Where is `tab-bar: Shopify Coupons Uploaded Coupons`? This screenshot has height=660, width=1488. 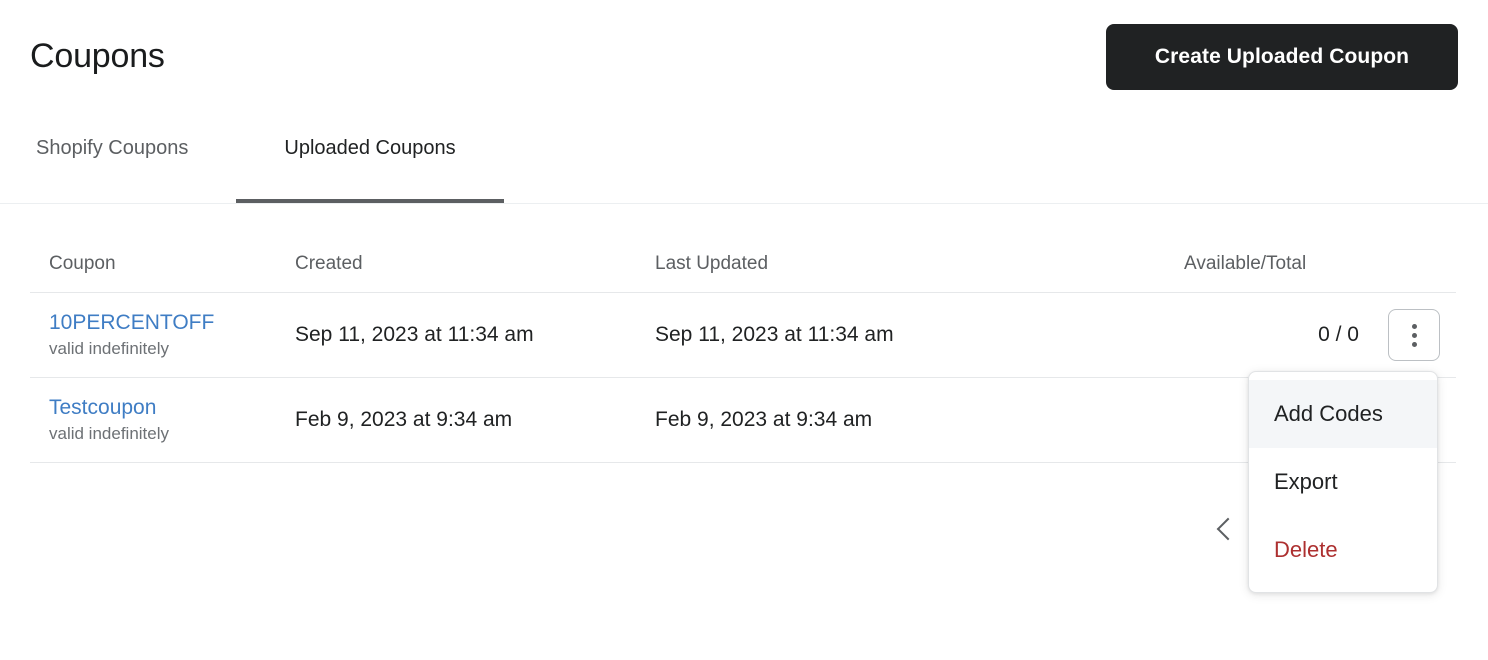
tab-bar: Shopify Coupons Uploaded Coupons is located at coordinates (744, 159).